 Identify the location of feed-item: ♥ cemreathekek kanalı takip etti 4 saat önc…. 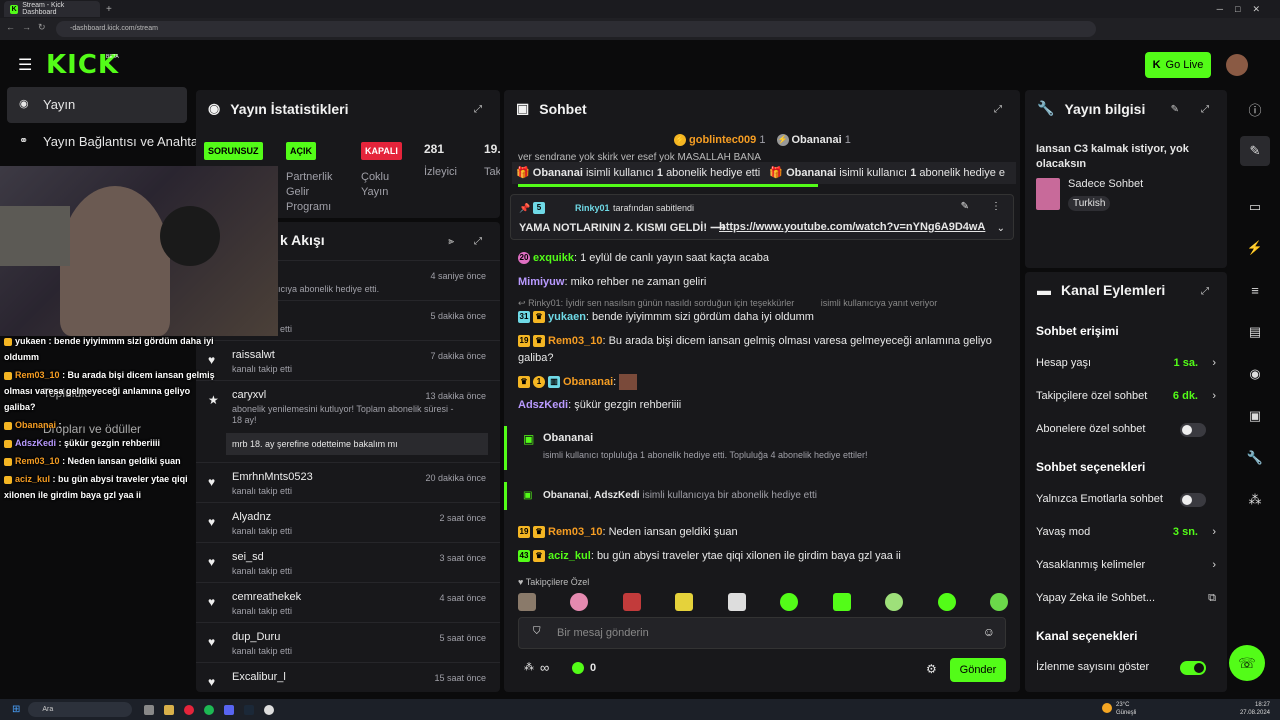
(348, 602).